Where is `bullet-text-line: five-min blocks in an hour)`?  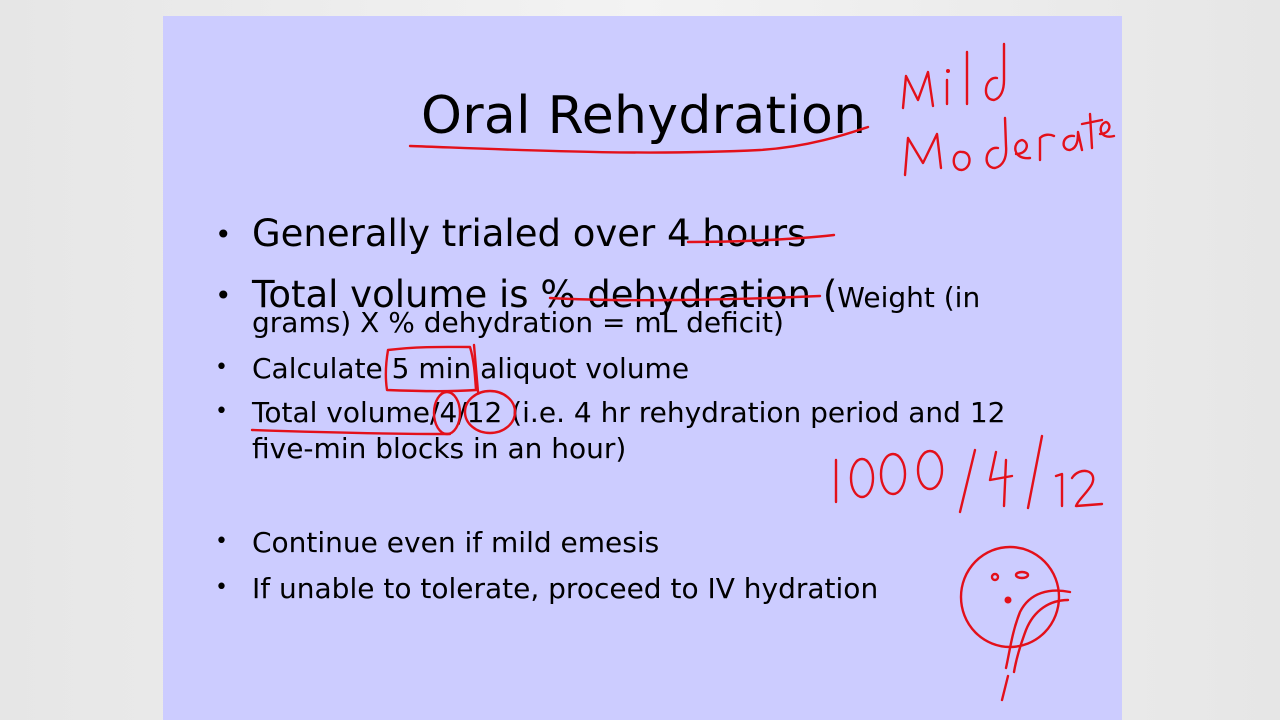 bullet-text-line: five-min blocks in an hour) is located at coordinates (439, 448).